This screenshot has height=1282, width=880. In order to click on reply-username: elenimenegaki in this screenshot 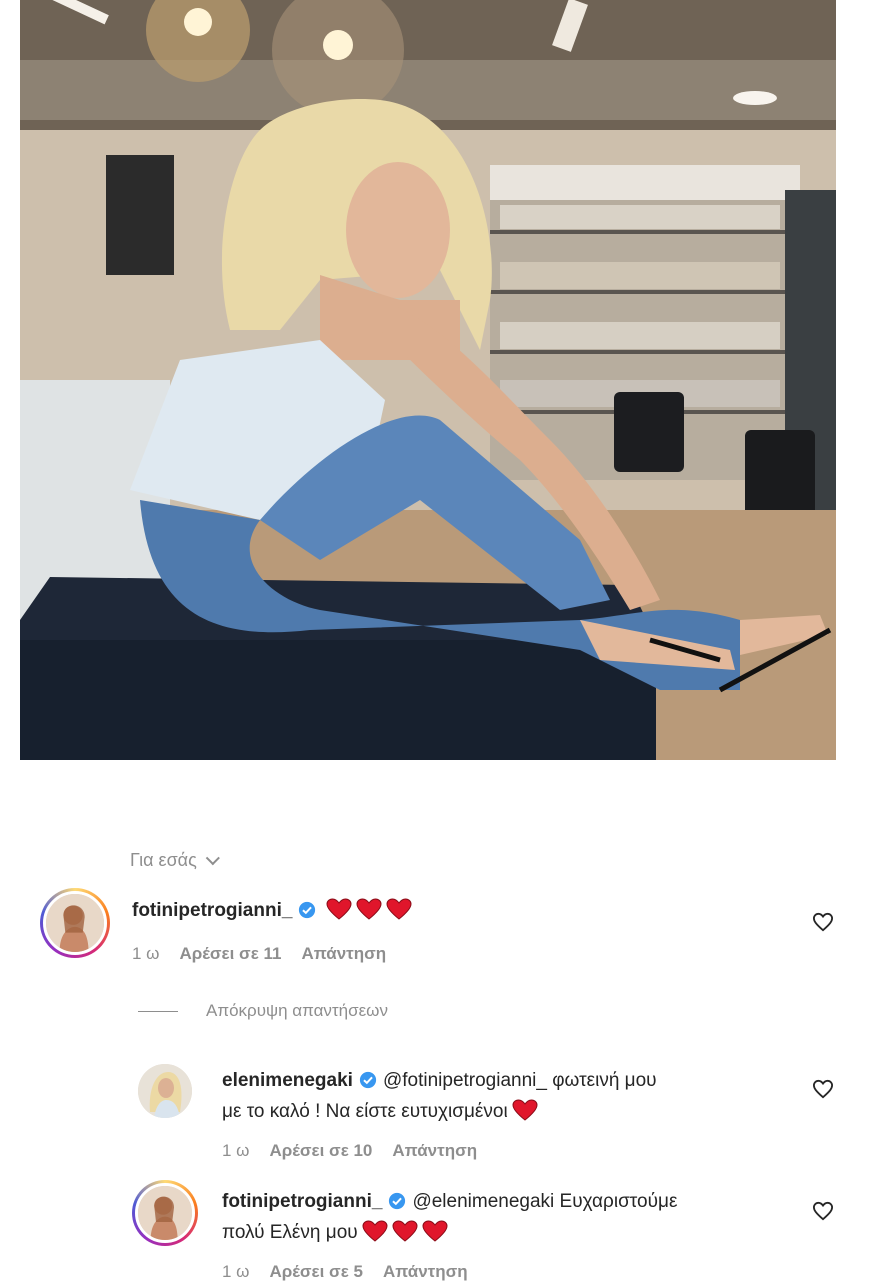, I will do `click(287, 1080)`.